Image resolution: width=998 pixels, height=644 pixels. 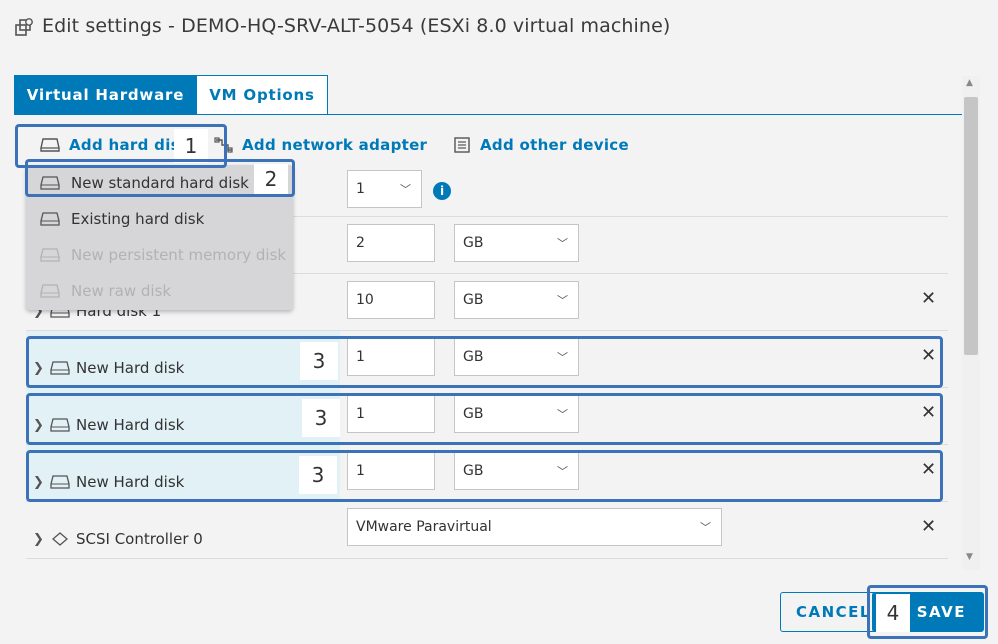 I want to click on scroll-down-icon: ▼, so click(x=969, y=557).